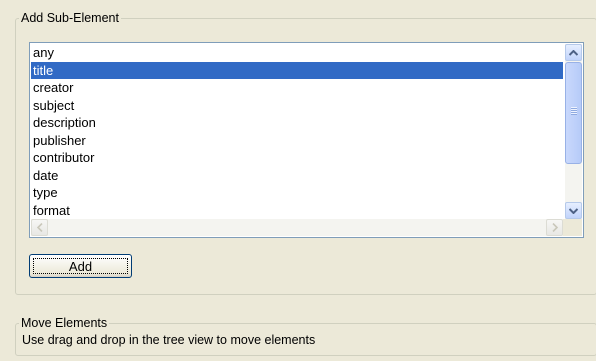 The width and height of the screenshot is (596, 361). I want to click on list-item-description: description, so click(297, 123).